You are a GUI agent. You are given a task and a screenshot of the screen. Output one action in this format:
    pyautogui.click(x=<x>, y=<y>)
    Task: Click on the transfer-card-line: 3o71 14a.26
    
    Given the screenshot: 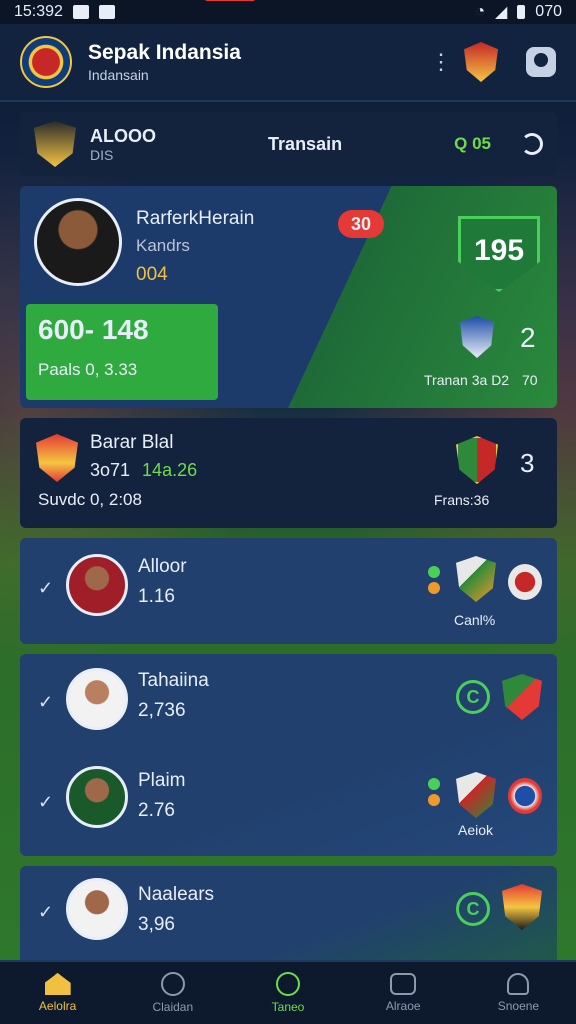 What is the action you would take?
    pyautogui.click(x=143, y=470)
    